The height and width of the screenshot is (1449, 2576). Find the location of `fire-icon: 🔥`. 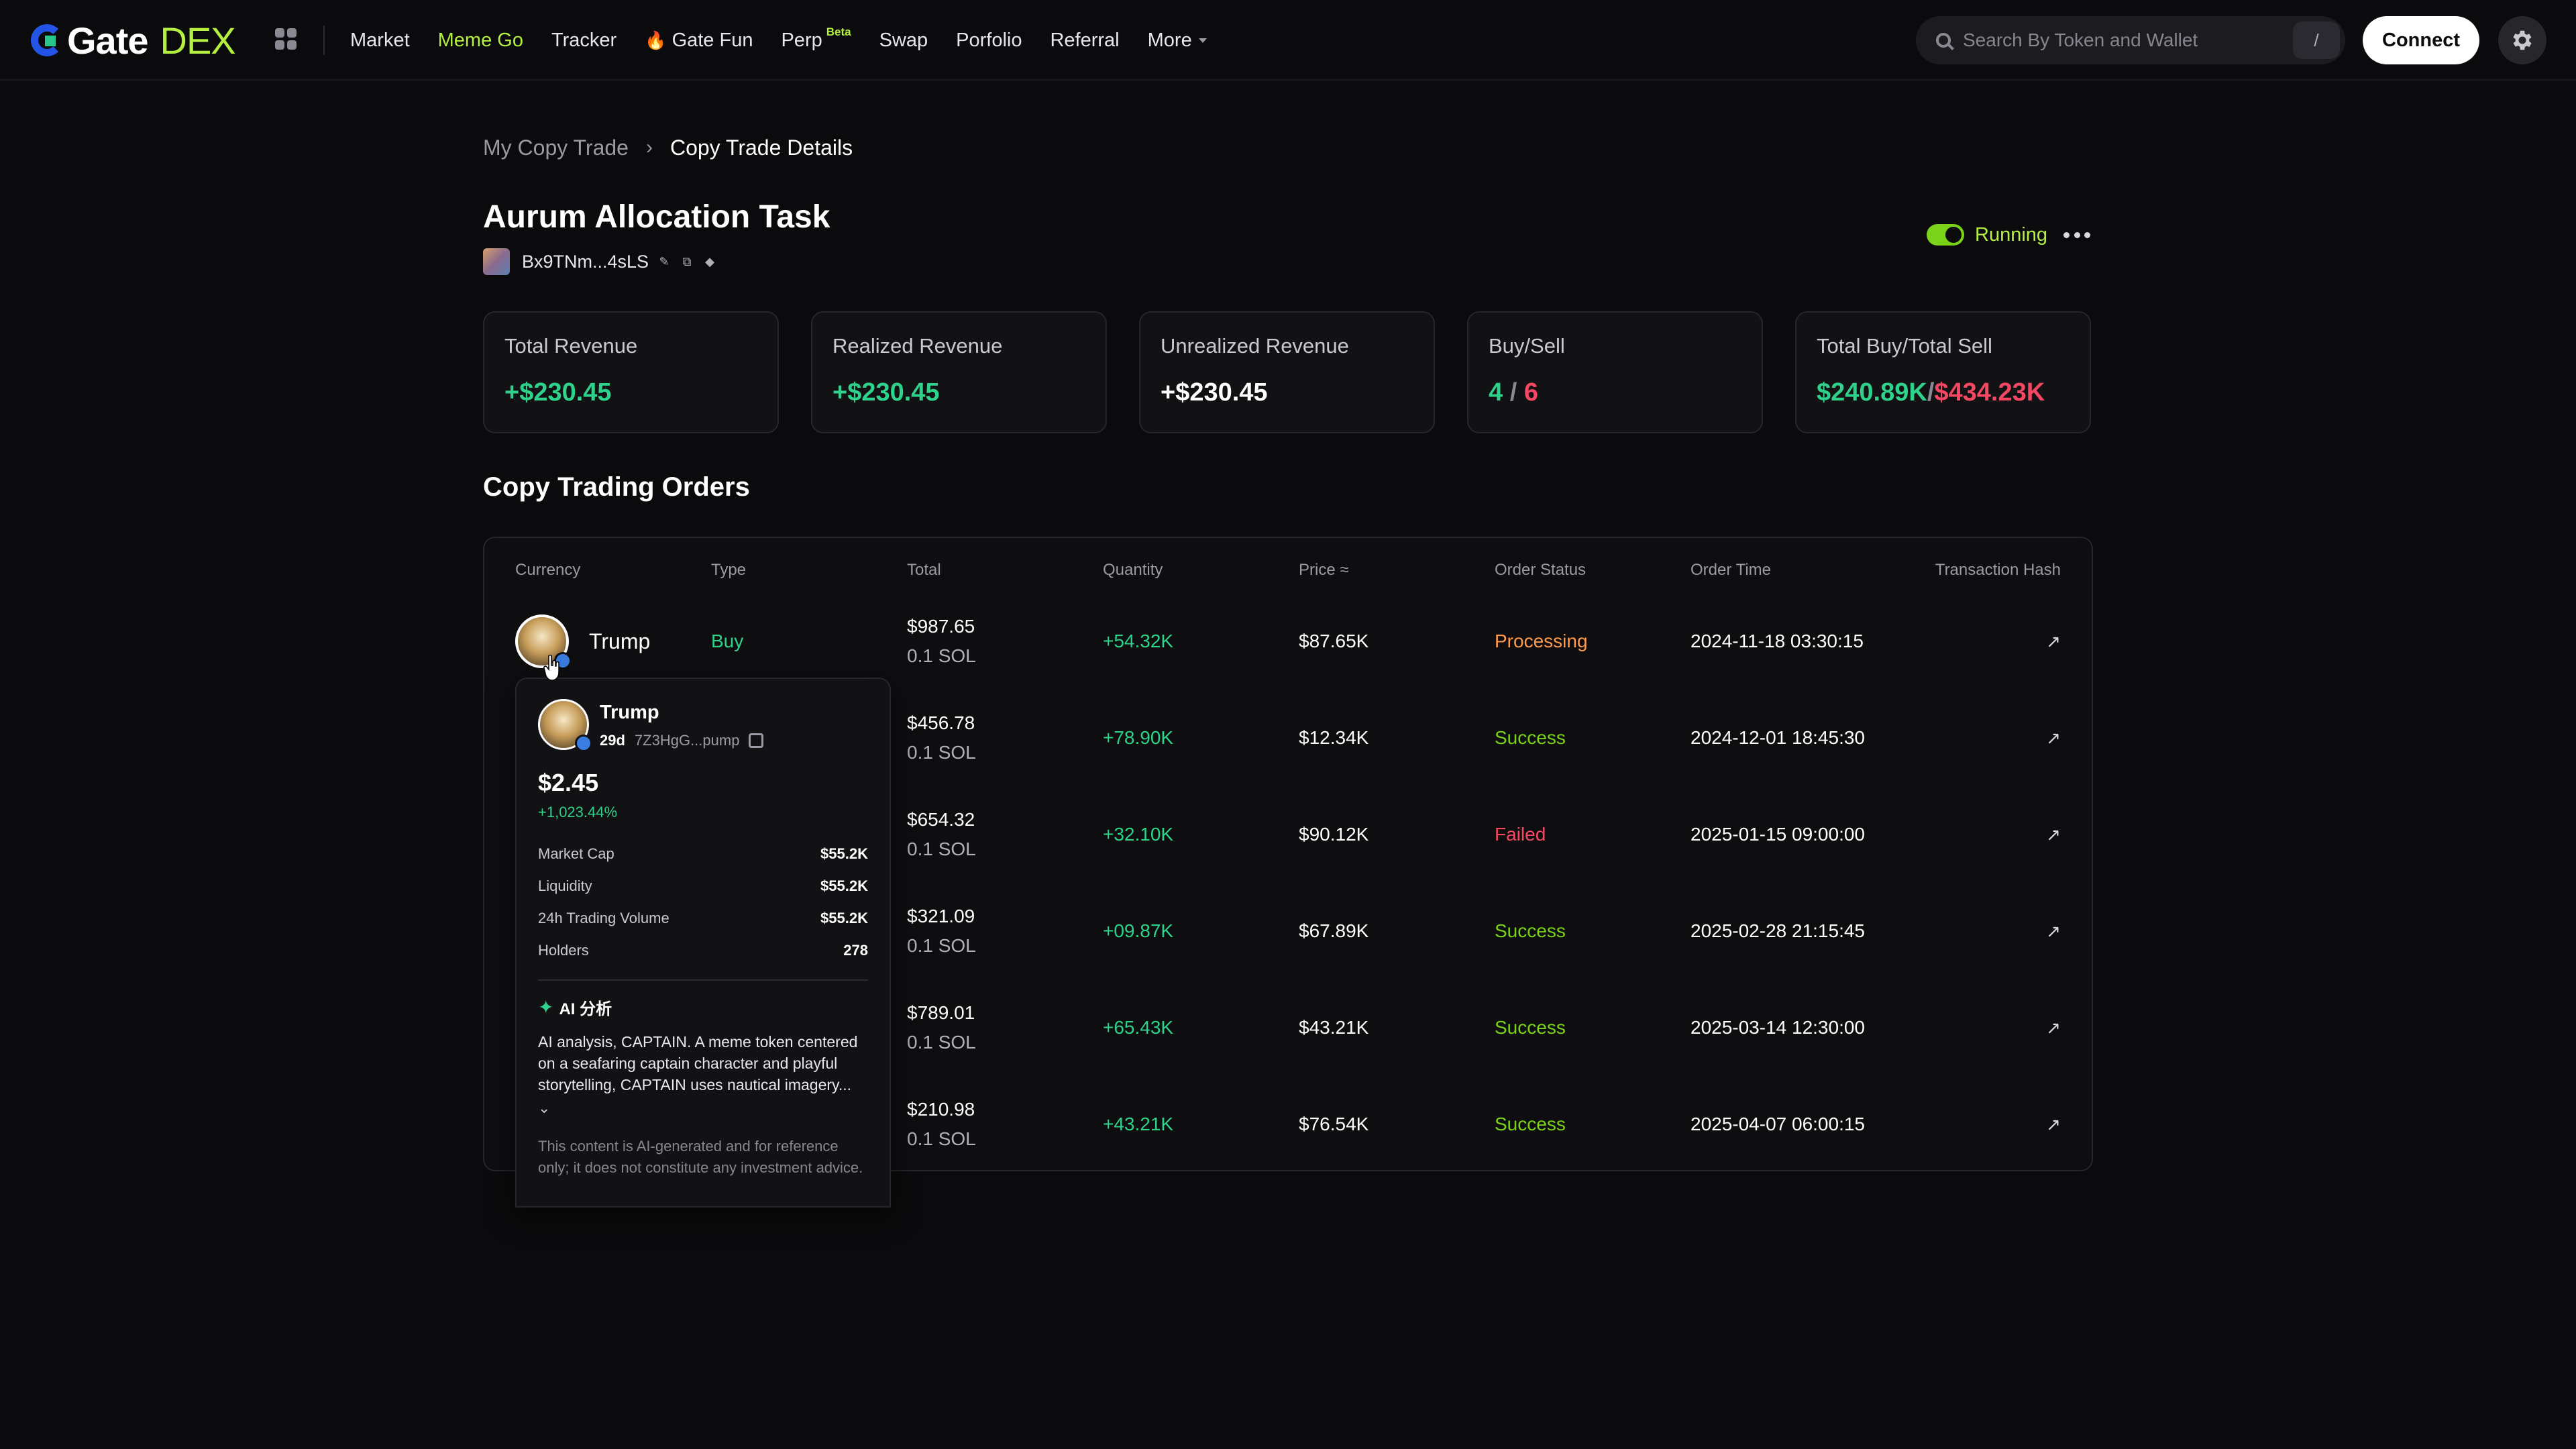

fire-icon: 🔥 is located at coordinates (656, 40).